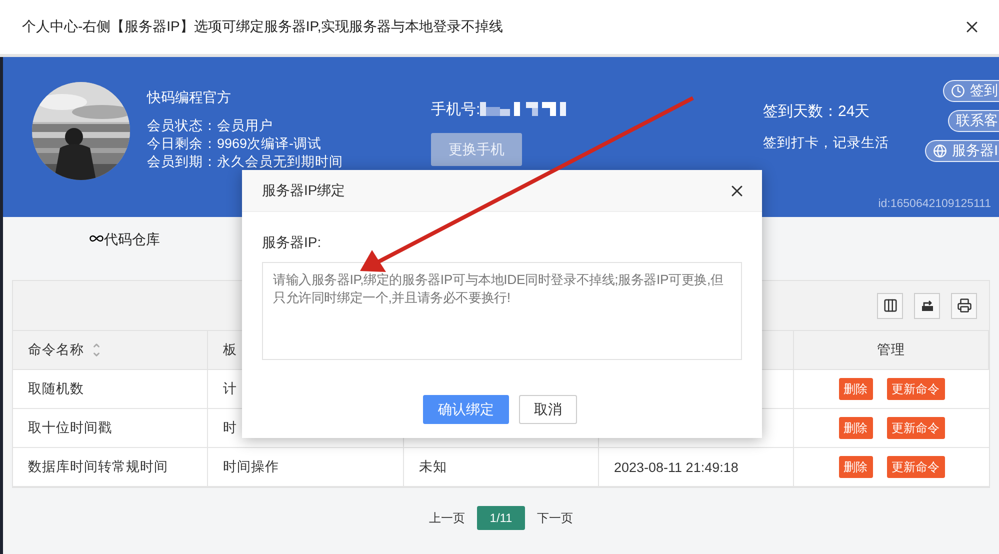 The image size is (999, 554). I want to click on print-icon, so click(964, 305).